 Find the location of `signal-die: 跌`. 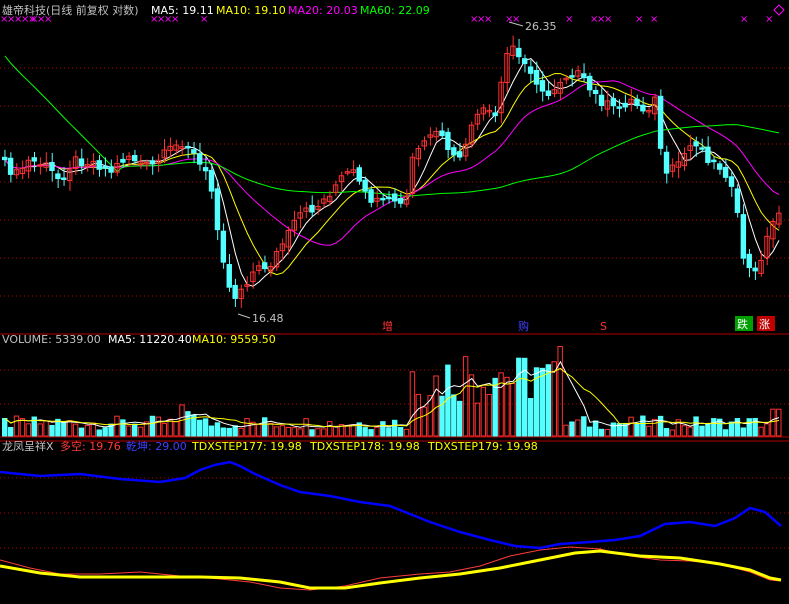

signal-die: 跌 is located at coordinates (742, 324).